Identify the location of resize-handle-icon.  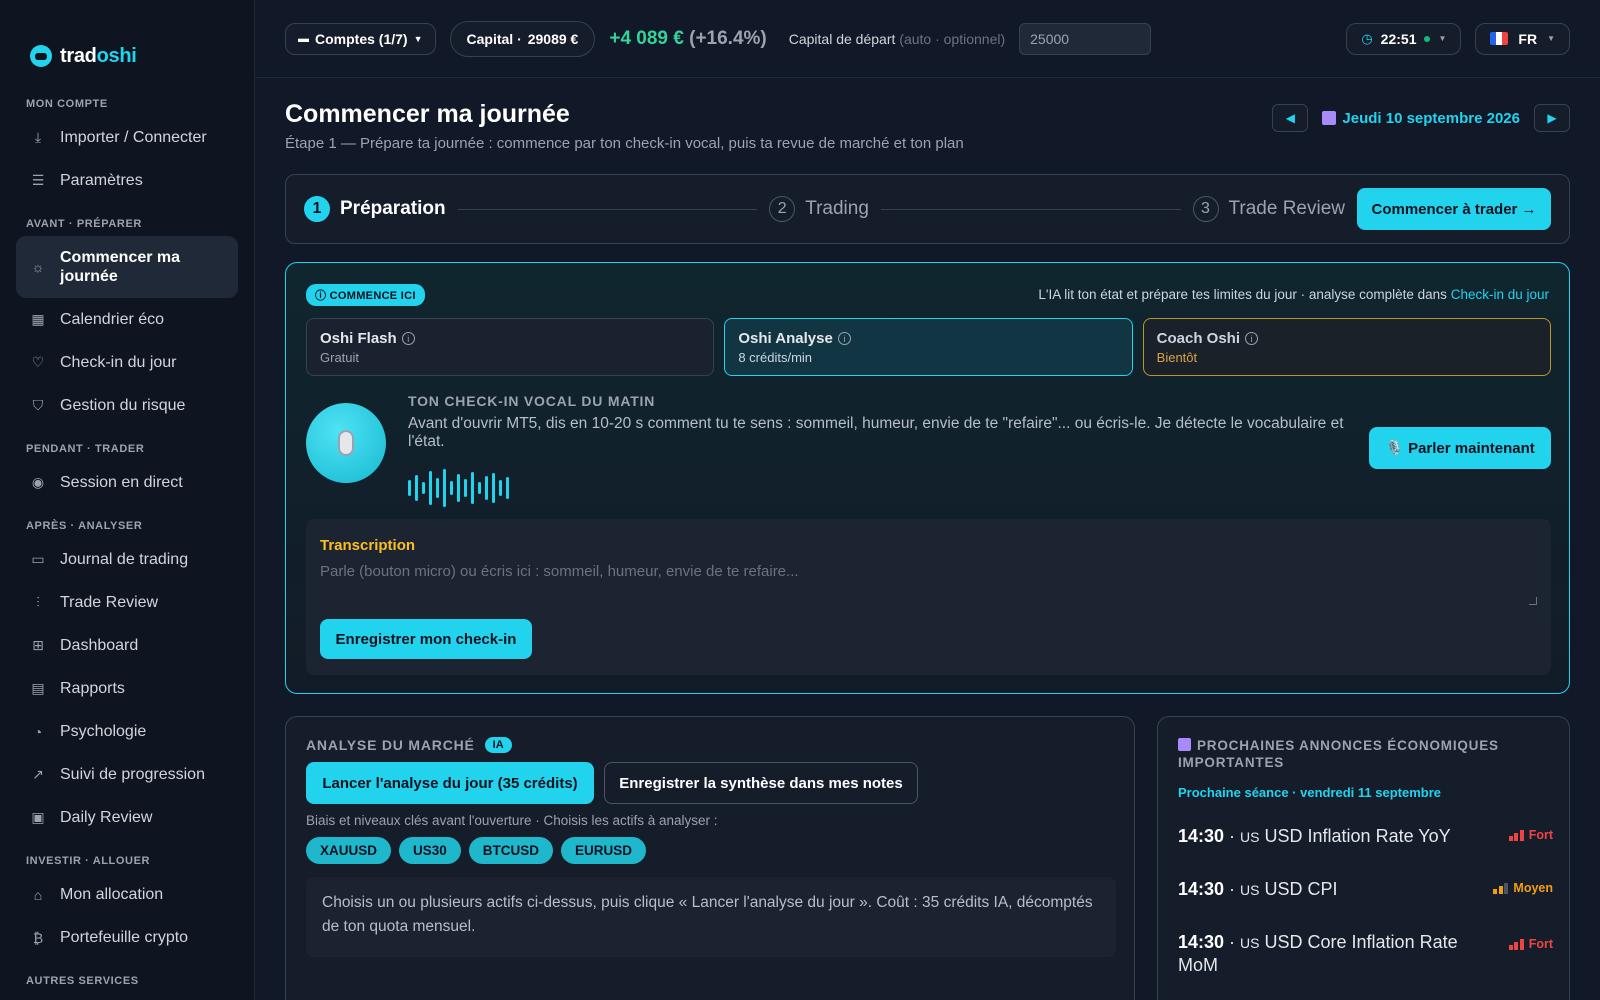
(1533, 601).